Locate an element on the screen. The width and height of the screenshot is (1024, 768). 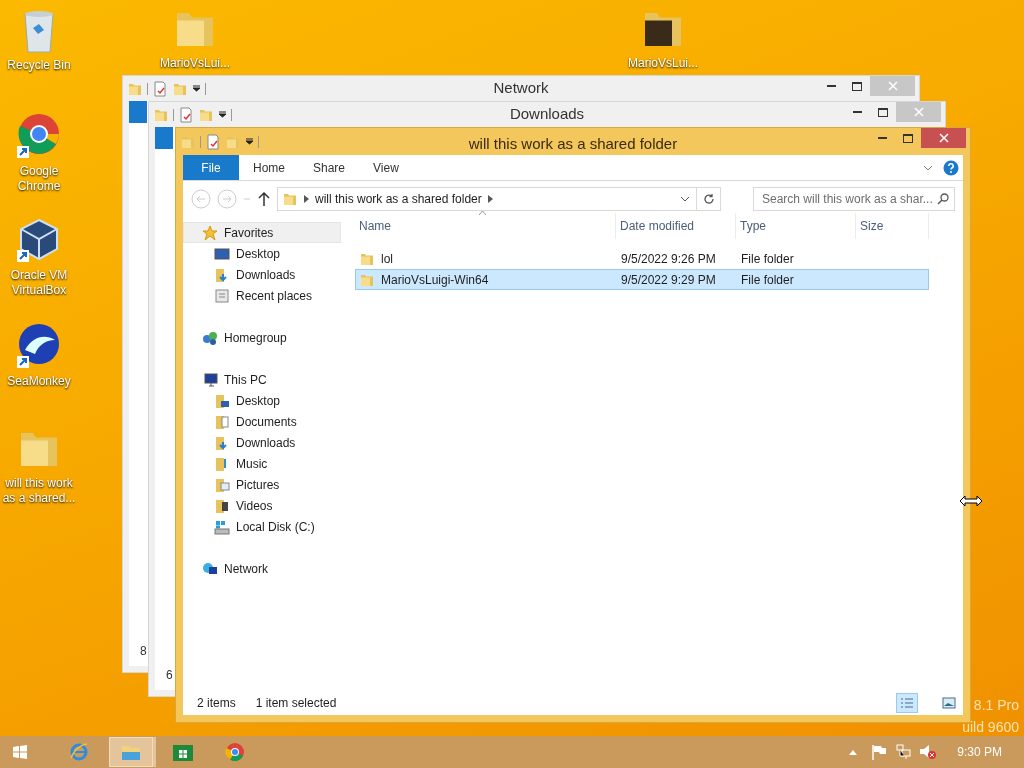
flag-icon is located at coordinates (879, 752).